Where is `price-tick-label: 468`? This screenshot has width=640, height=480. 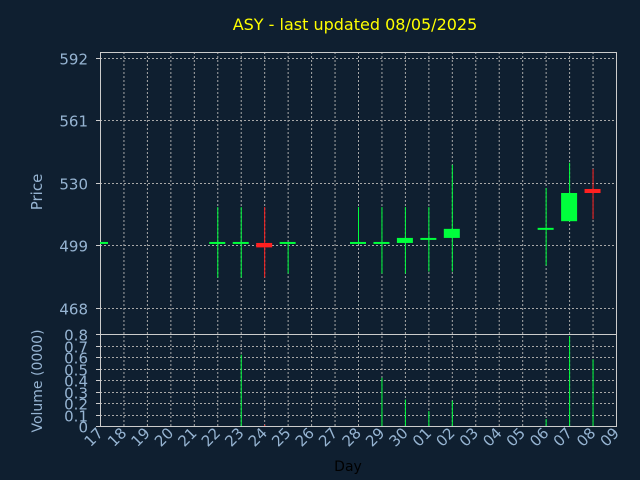 price-tick-label: 468 is located at coordinates (73, 310).